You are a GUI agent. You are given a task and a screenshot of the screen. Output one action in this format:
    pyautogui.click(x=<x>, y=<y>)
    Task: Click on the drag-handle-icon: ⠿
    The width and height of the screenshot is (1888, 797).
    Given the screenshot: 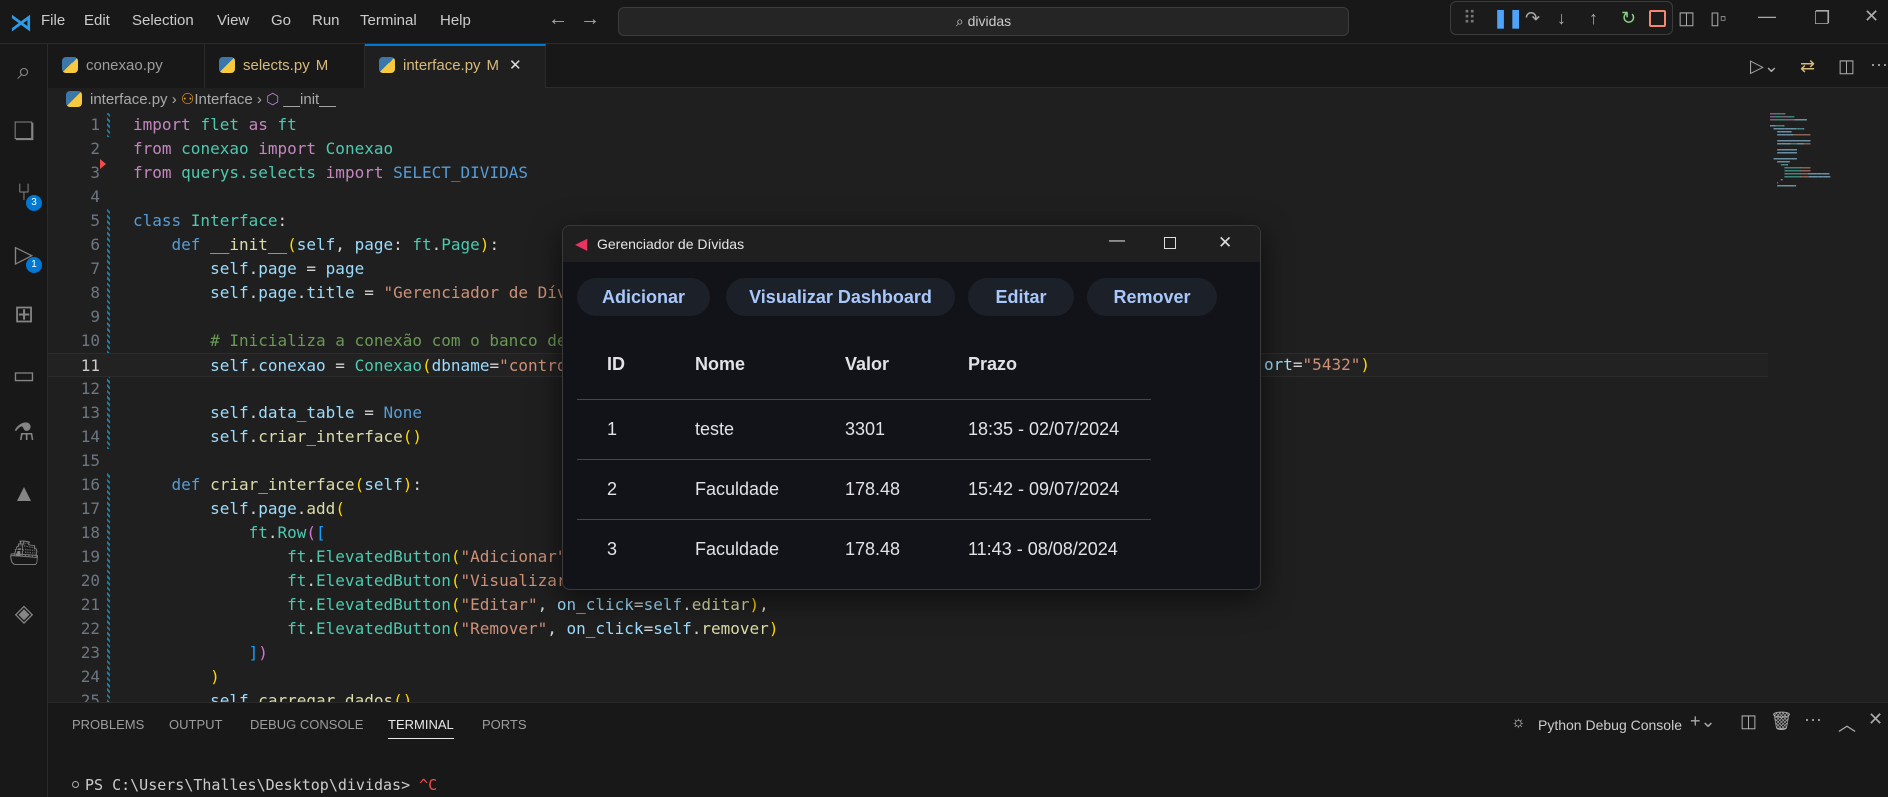 What is the action you would take?
    pyautogui.click(x=1469, y=18)
    